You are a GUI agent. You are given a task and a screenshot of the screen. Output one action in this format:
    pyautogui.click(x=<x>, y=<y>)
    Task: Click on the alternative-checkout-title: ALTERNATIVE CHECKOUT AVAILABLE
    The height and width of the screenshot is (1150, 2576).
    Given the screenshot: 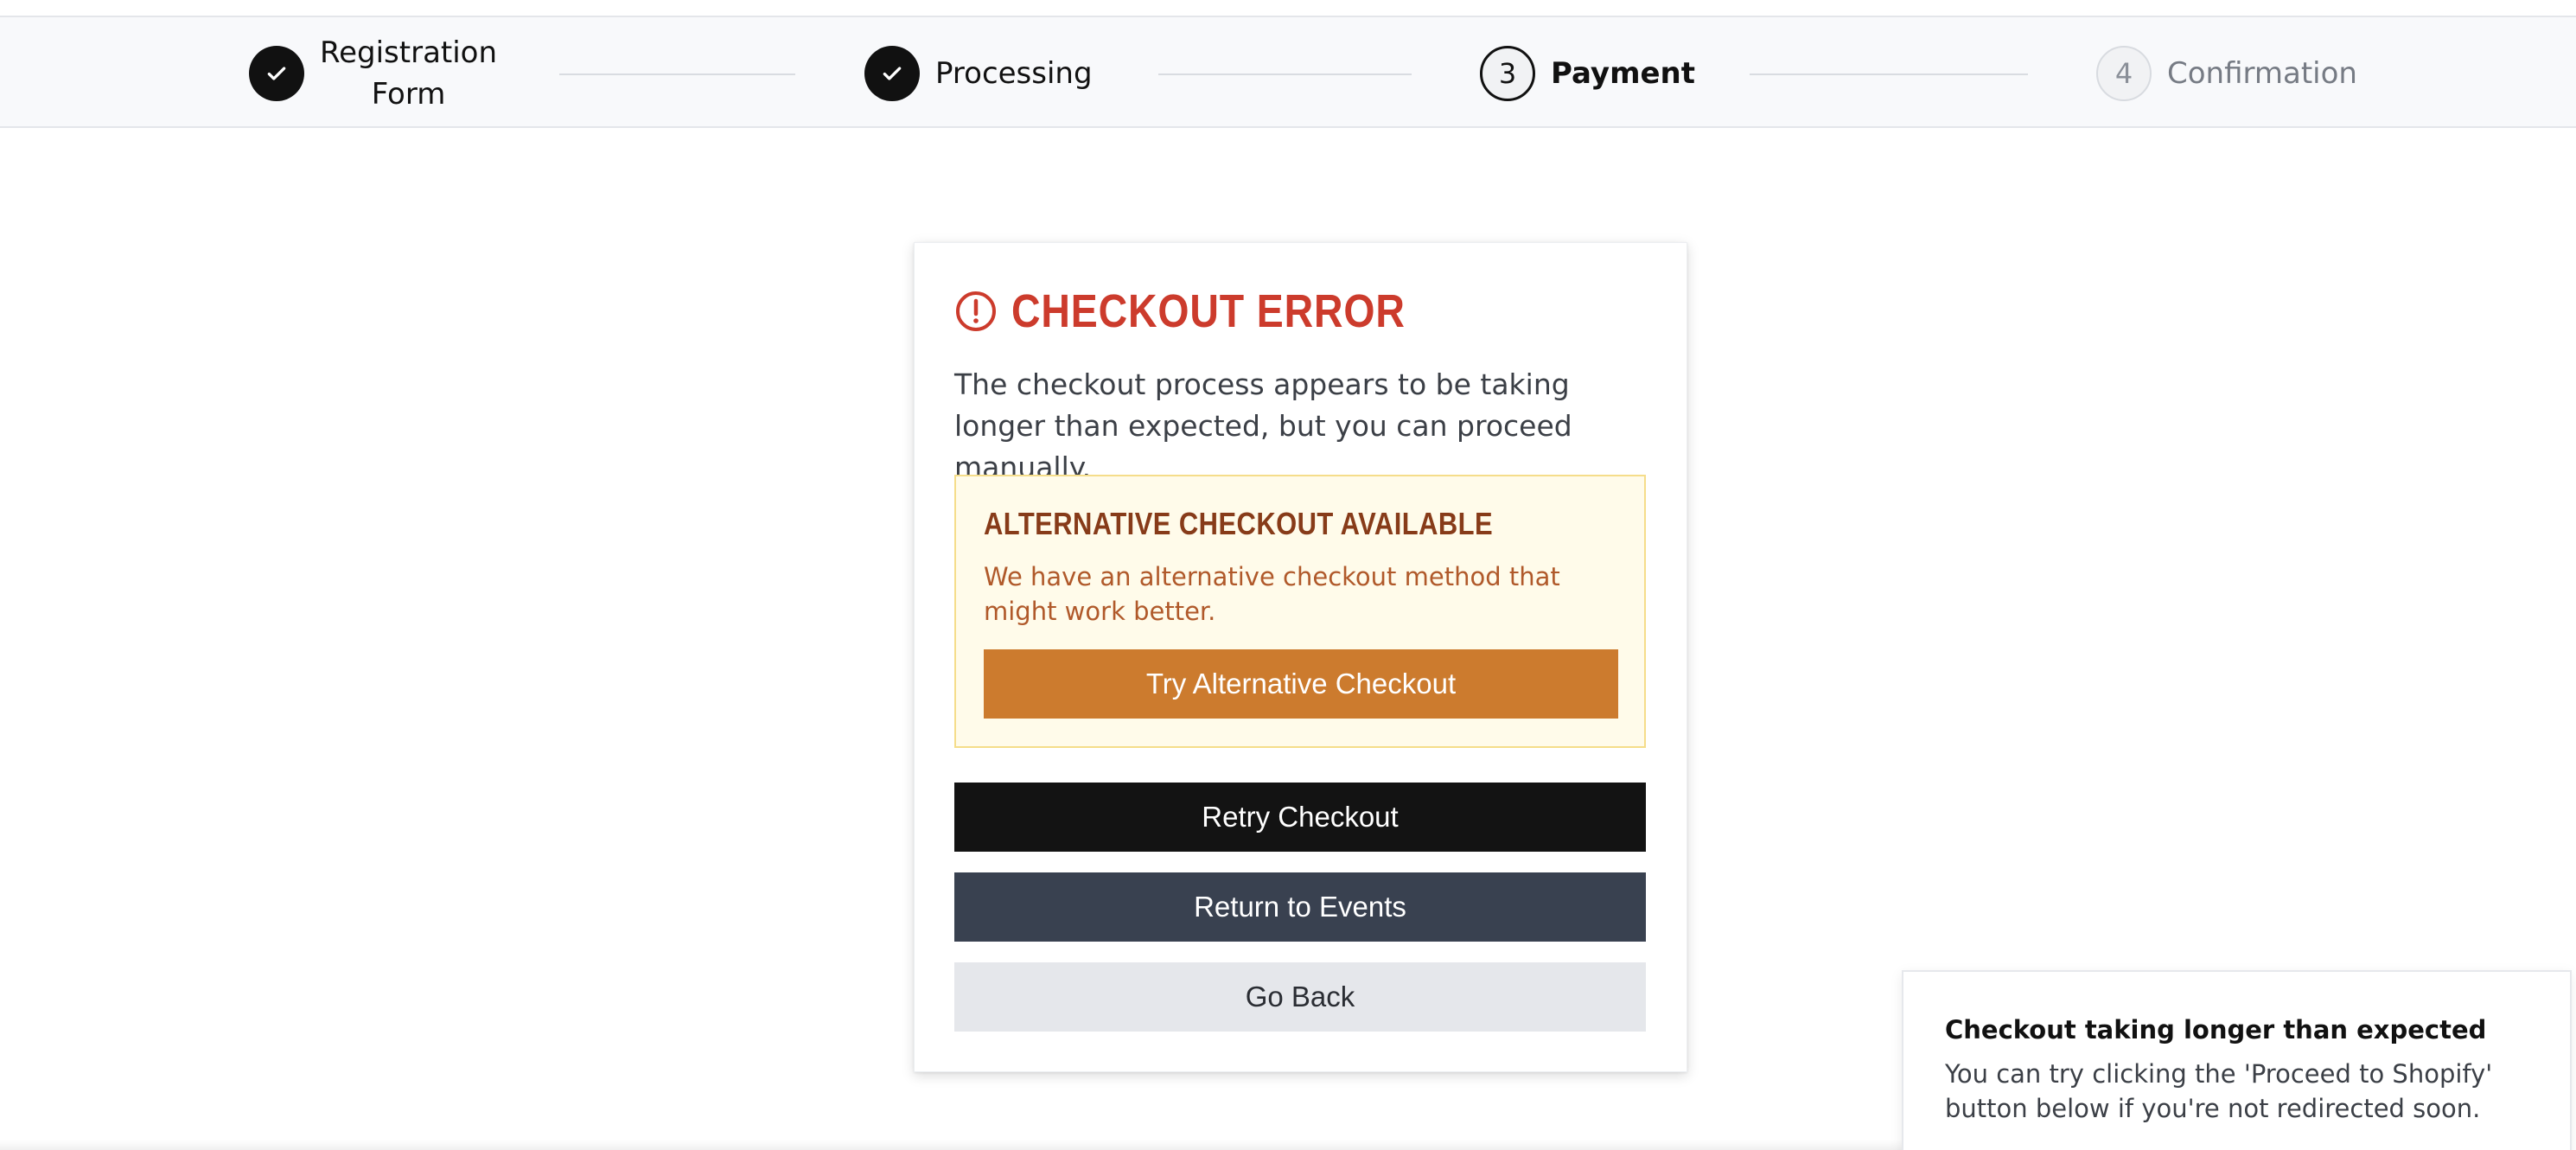 What is the action you would take?
    pyautogui.click(x=1239, y=523)
    